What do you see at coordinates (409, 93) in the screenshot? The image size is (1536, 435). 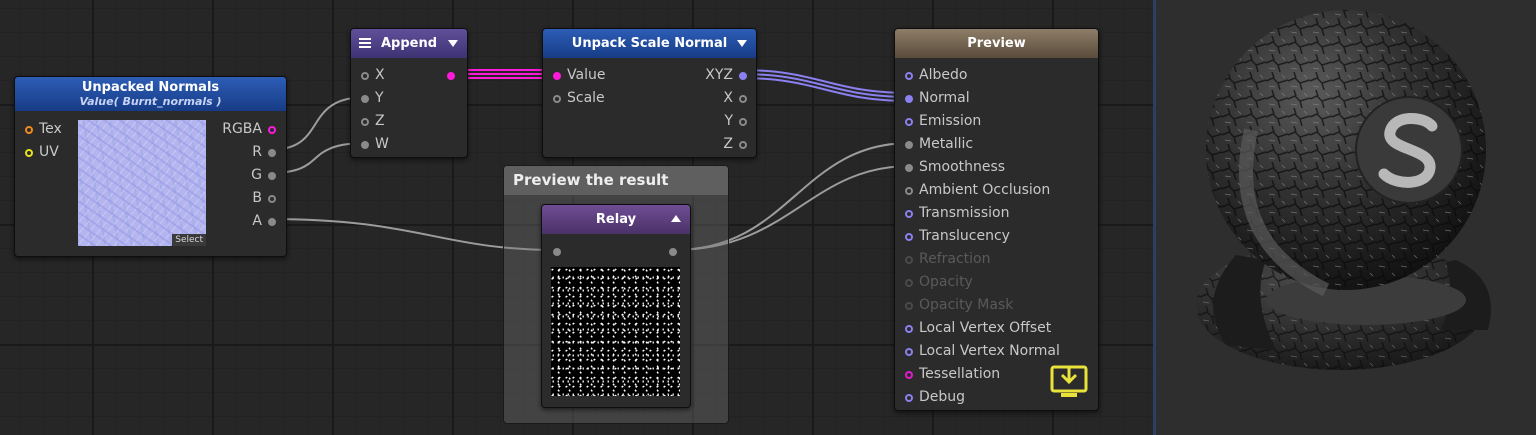 I see `append-node: Append X Y Z W` at bounding box center [409, 93].